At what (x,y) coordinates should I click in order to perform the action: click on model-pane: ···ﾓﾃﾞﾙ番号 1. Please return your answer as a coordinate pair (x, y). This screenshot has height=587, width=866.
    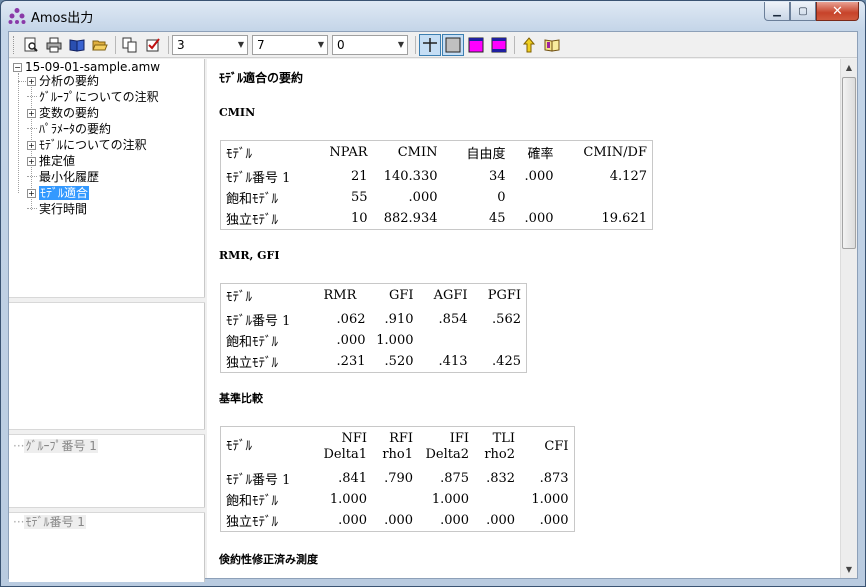
    Looking at the image, I should click on (107, 547).